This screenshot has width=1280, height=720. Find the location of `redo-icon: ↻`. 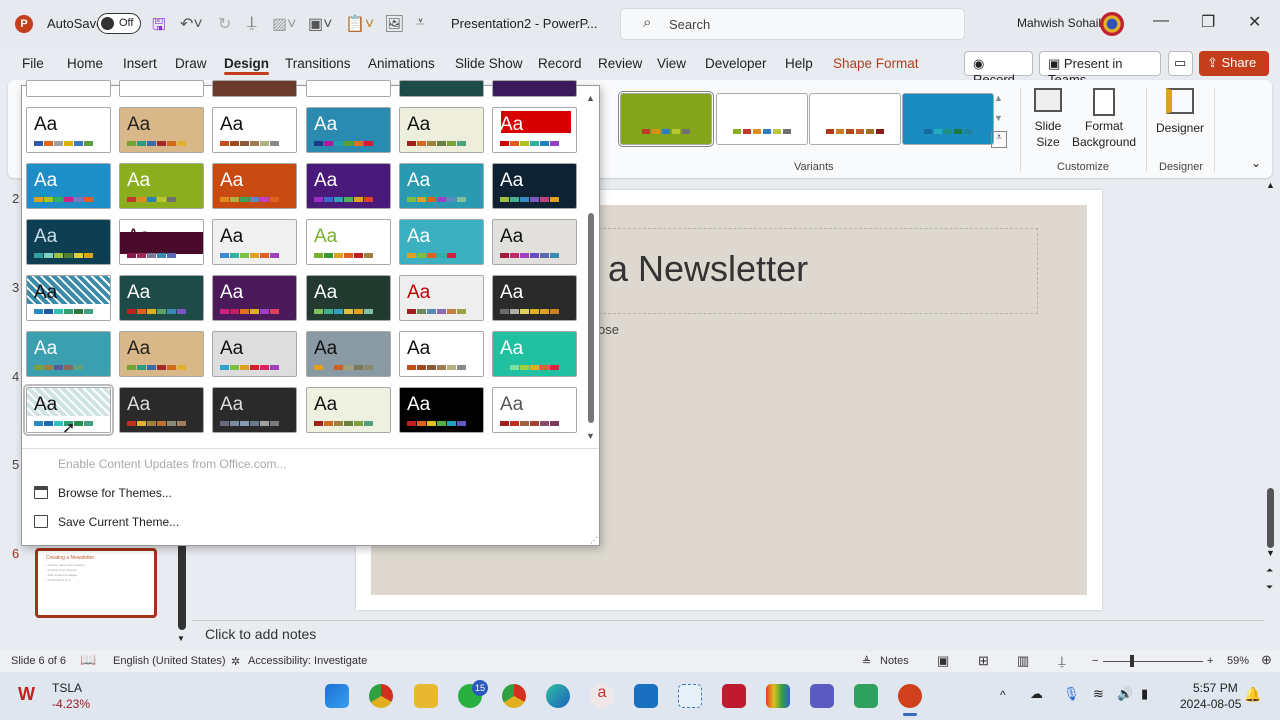

redo-icon: ↻ is located at coordinates (224, 24).